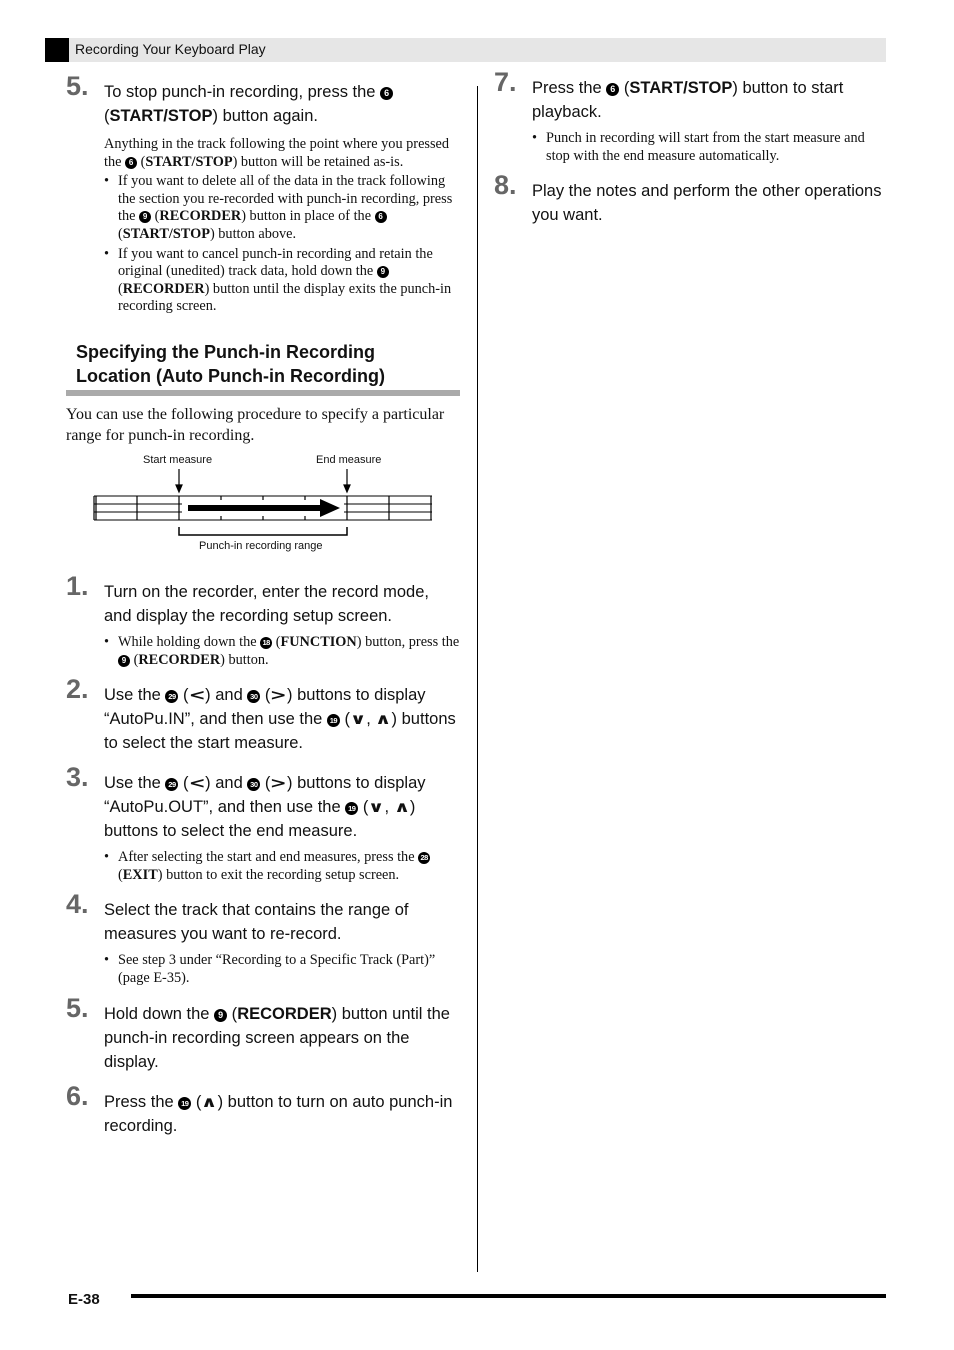  Describe the element at coordinates (508, 1296) in the screenshot. I see `footer-rule` at that location.